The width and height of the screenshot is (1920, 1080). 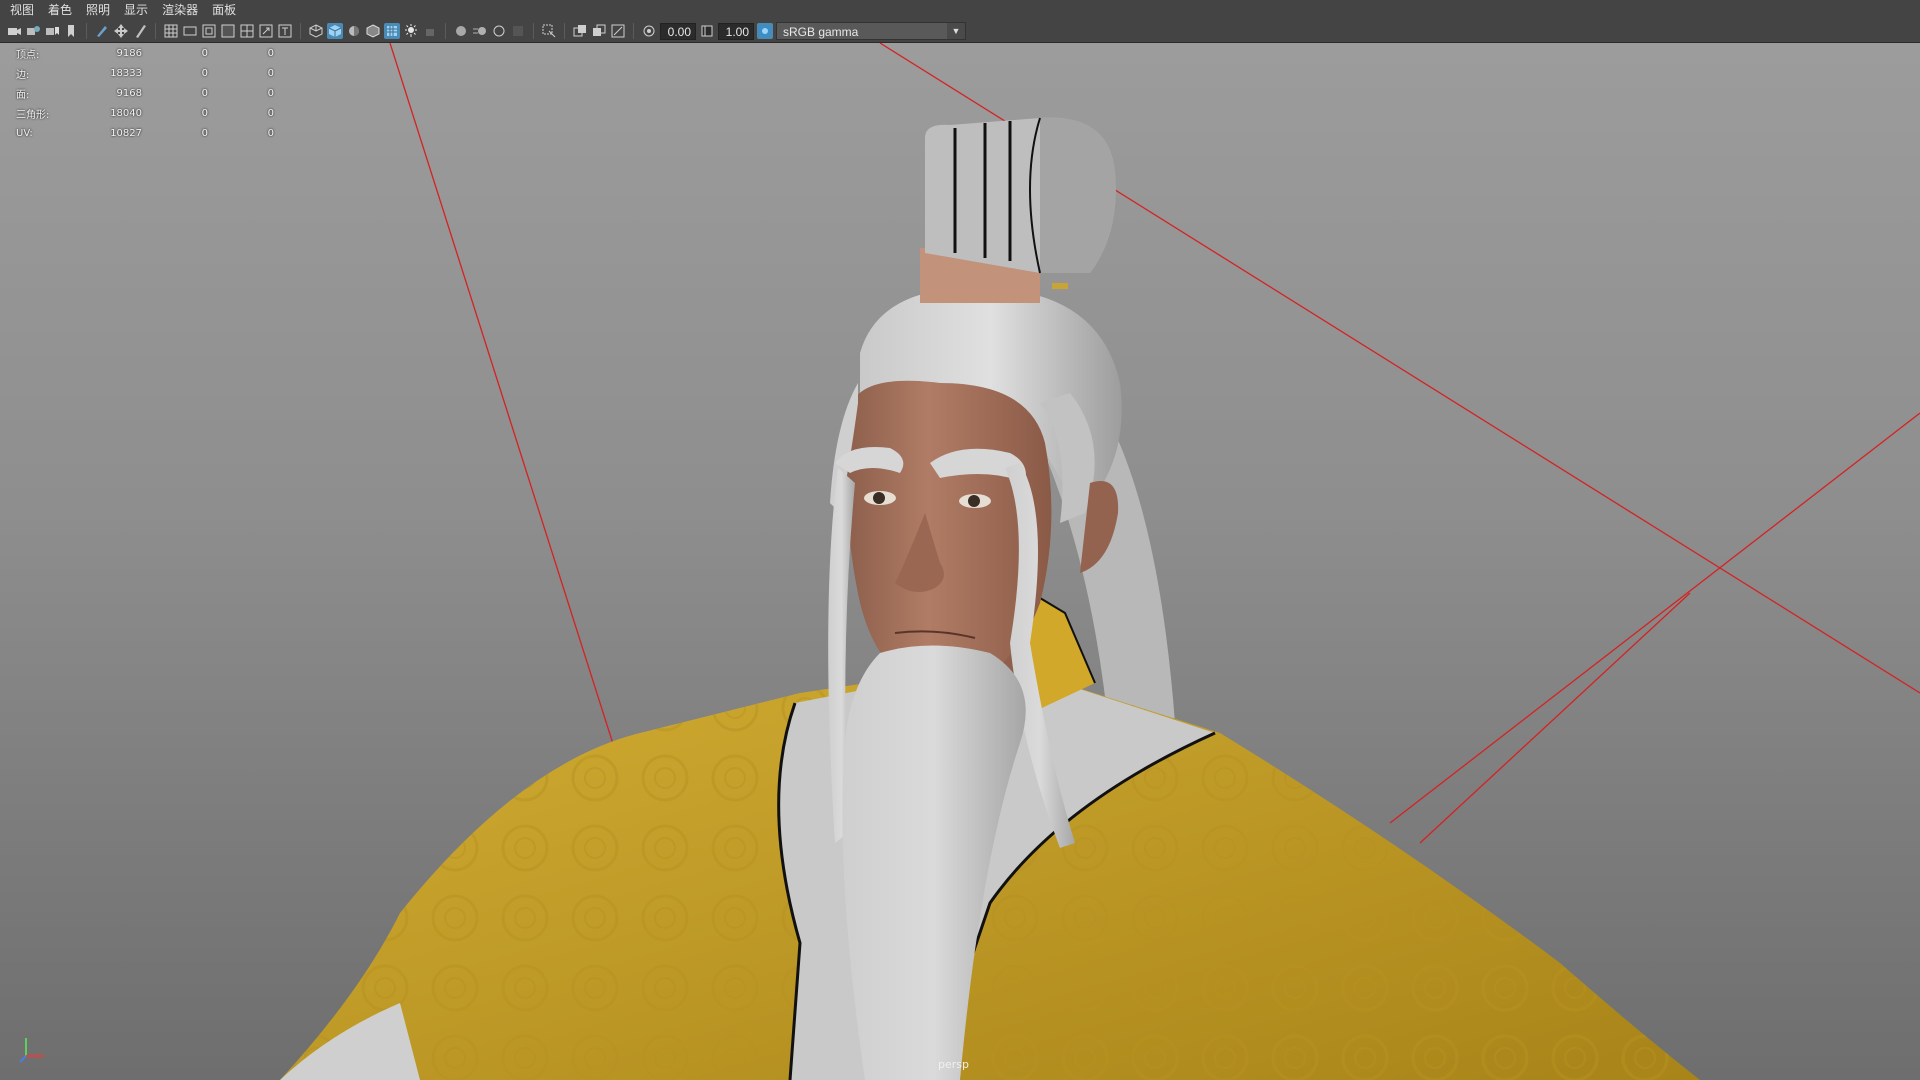 What do you see at coordinates (549, 31) in the screenshot?
I see `isolate-select-icon` at bounding box center [549, 31].